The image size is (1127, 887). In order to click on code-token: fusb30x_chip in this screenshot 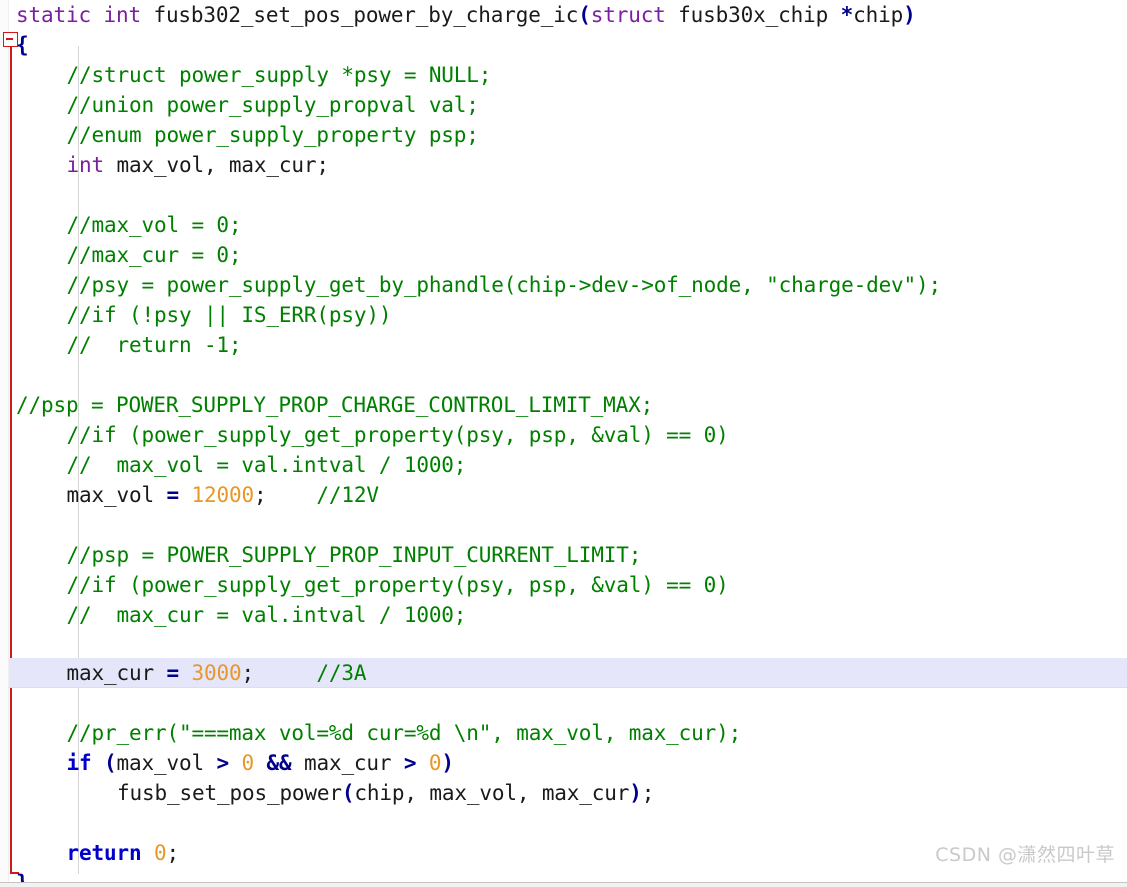, I will do `click(753, 15)`.